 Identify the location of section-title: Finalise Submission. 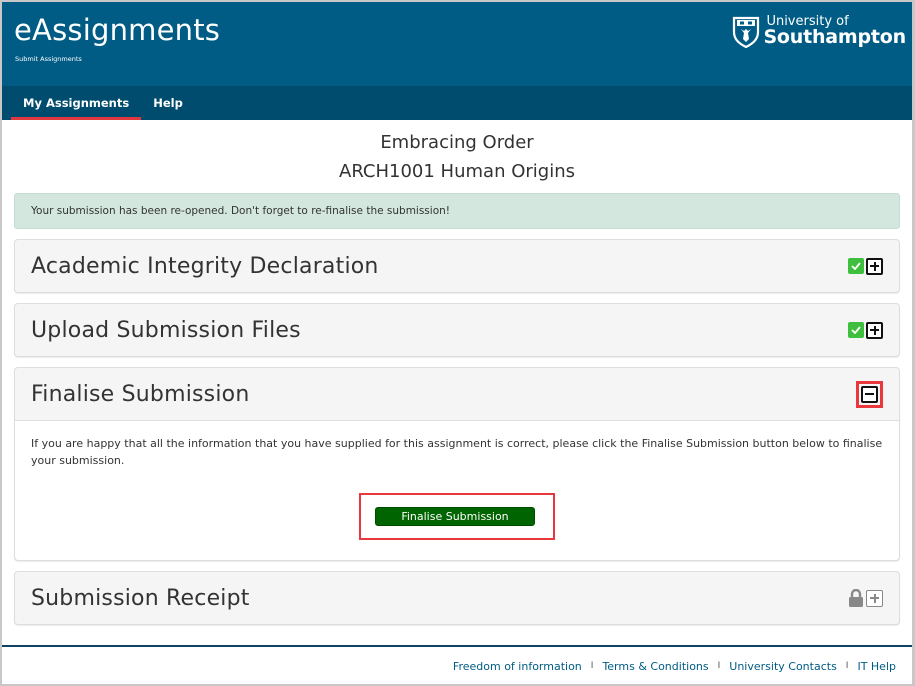
(140, 394).